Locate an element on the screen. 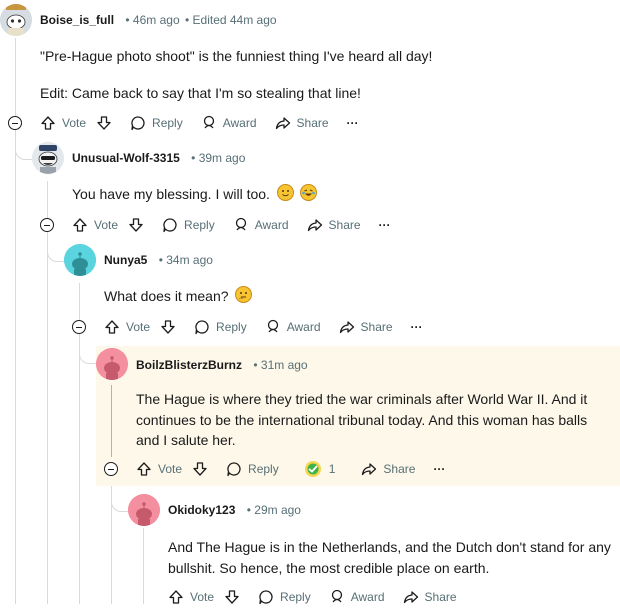 Image resolution: width=620 pixels, height=610 pixels. highlight-accent-line is located at coordinates (111, 421).